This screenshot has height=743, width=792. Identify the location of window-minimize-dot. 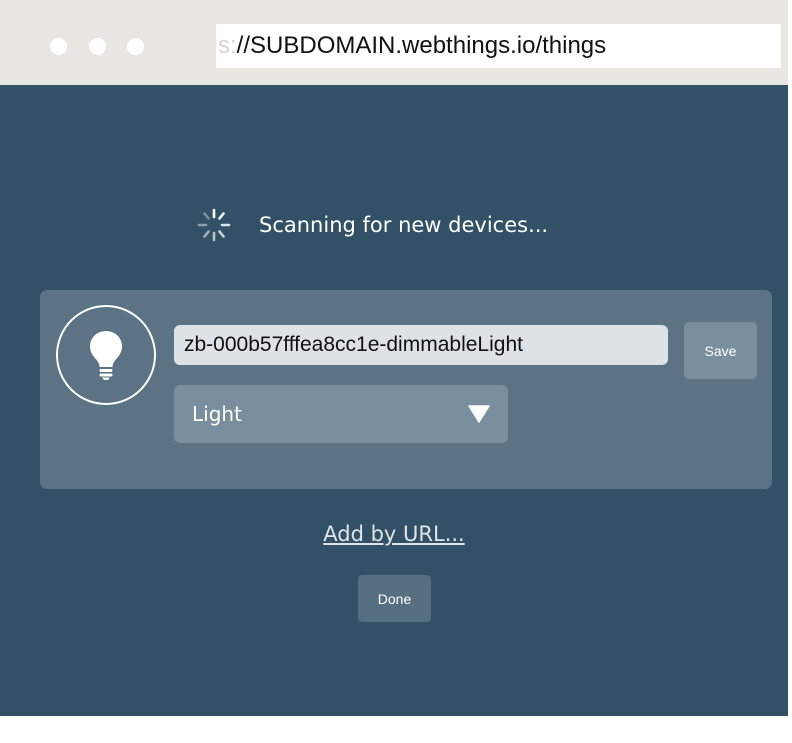
(97, 46).